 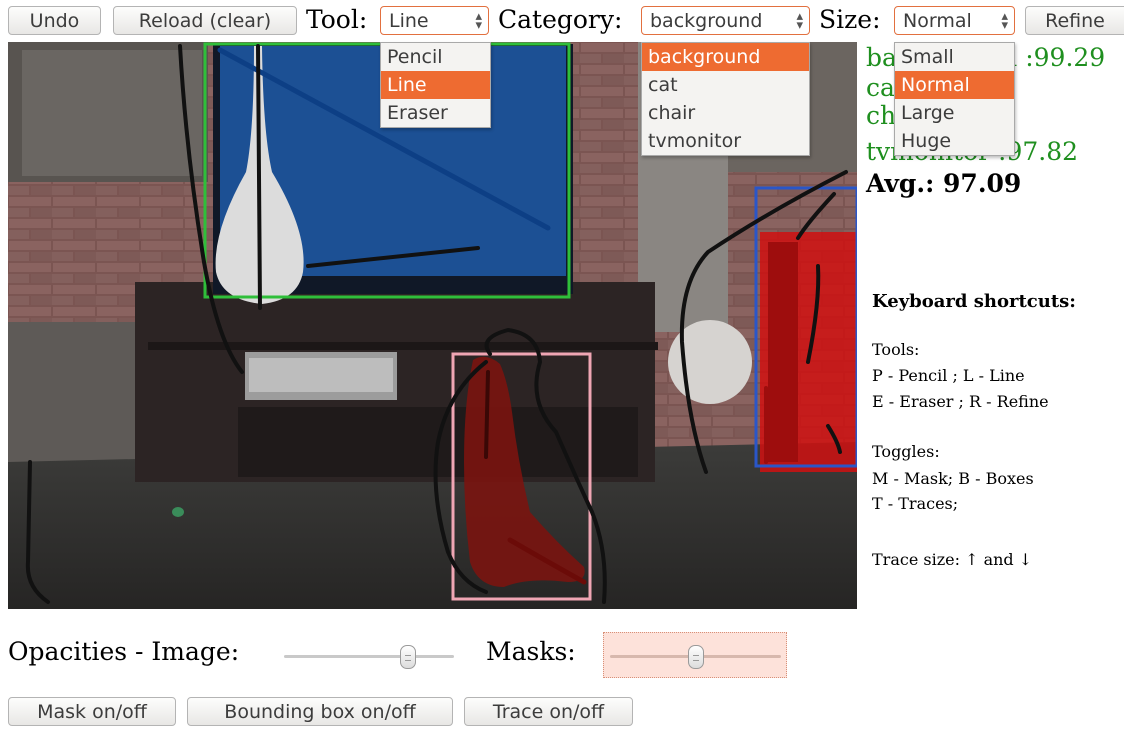 I want to click on tool-option-eraser: Eraser, so click(x=435, y=113).